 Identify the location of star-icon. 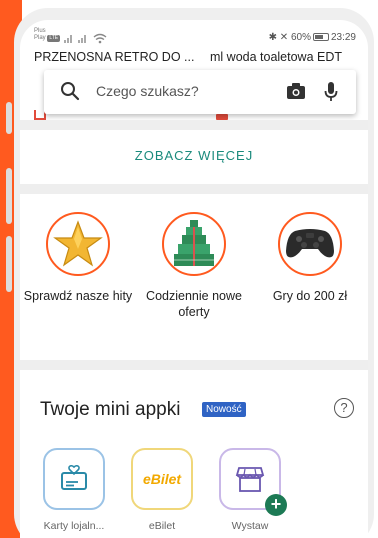
(78, 243).